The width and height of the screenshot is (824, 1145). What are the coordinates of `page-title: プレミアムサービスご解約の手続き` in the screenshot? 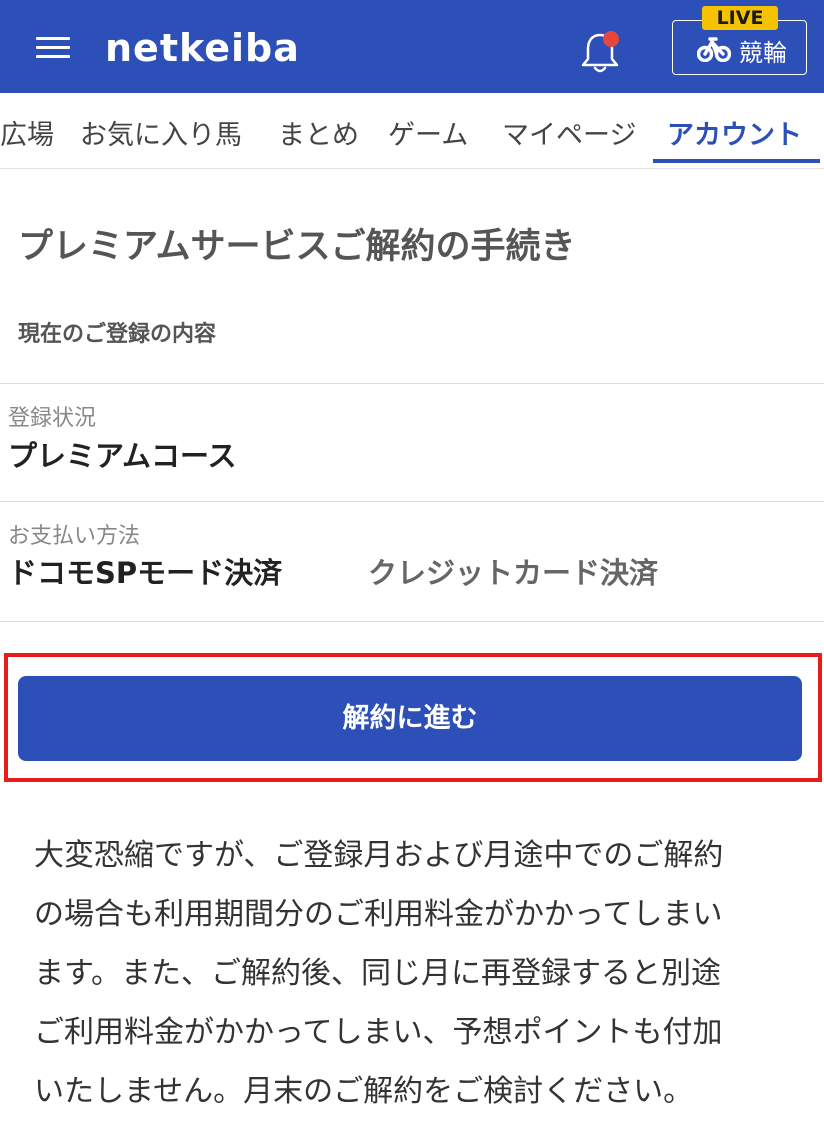 It's located at (297, 247).